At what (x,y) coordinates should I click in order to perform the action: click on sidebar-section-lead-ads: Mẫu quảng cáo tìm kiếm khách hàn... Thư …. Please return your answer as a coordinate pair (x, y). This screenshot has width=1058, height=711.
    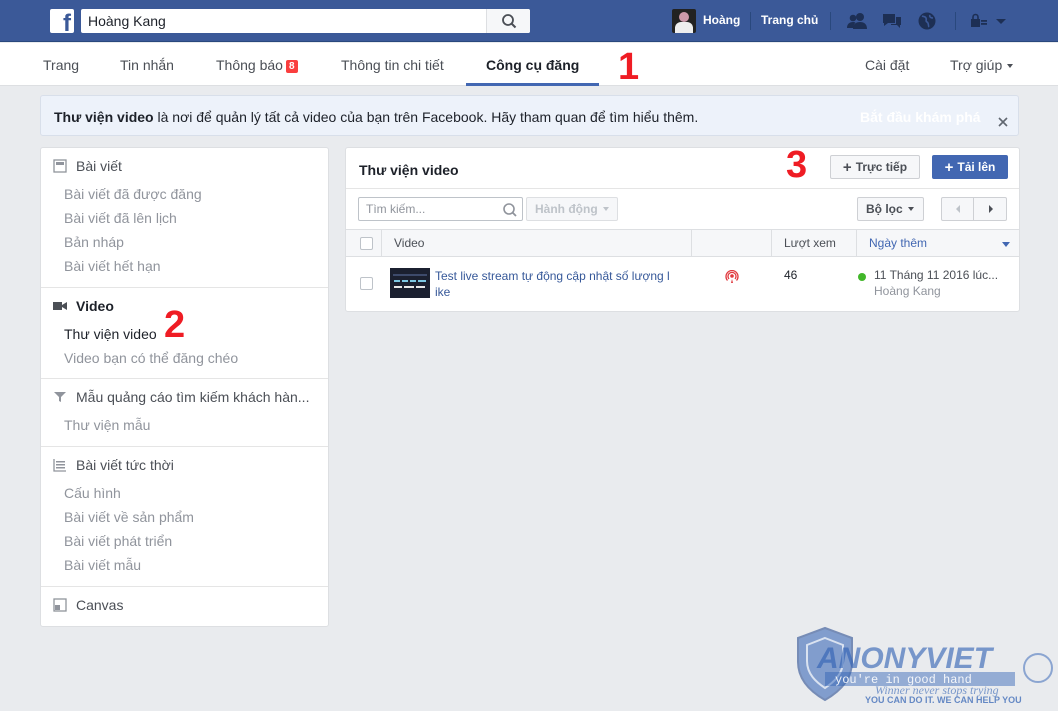
    Looking at the image, I should click on (184, 413).